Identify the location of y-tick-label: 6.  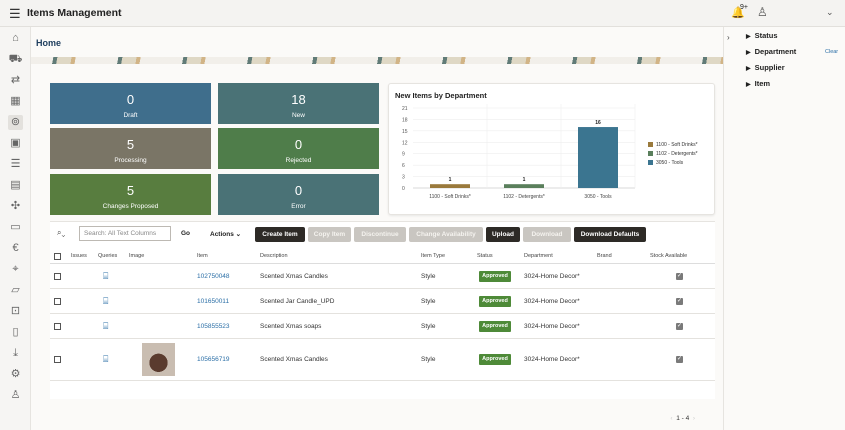
(403, 166).